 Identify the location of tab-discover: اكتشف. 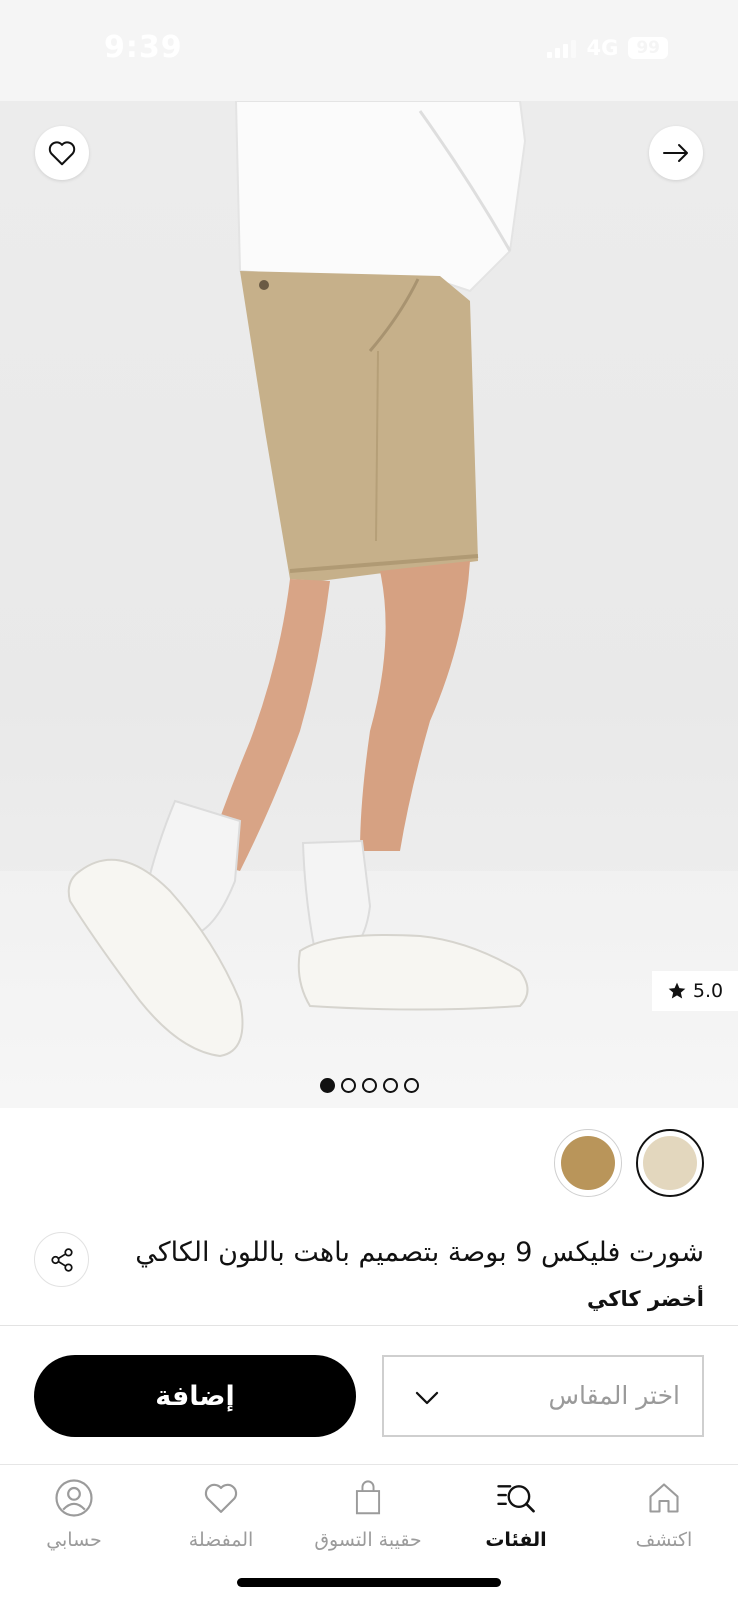
(663, 1513).